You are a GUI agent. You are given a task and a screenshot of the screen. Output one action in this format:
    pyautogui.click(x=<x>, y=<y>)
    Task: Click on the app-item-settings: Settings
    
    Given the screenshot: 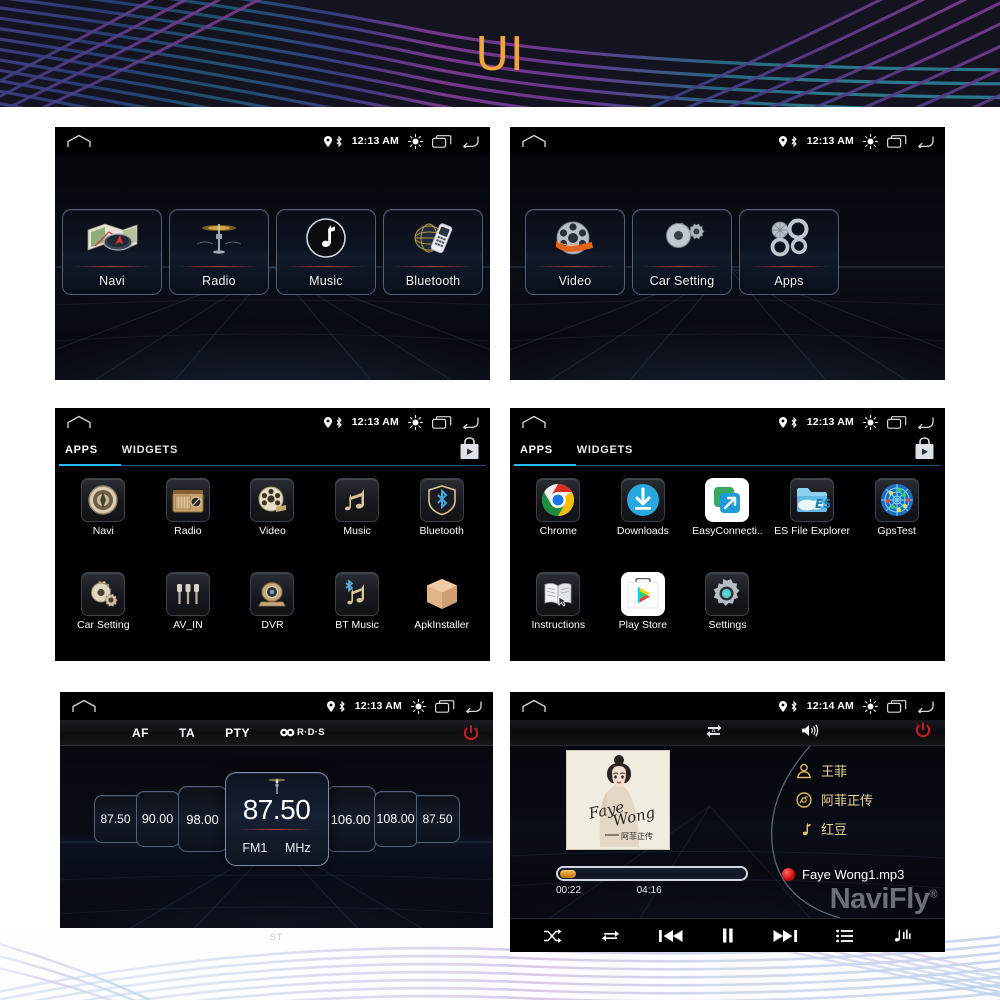 What is the action you would take?
    pyautogui.click(x=727, y=613)
    